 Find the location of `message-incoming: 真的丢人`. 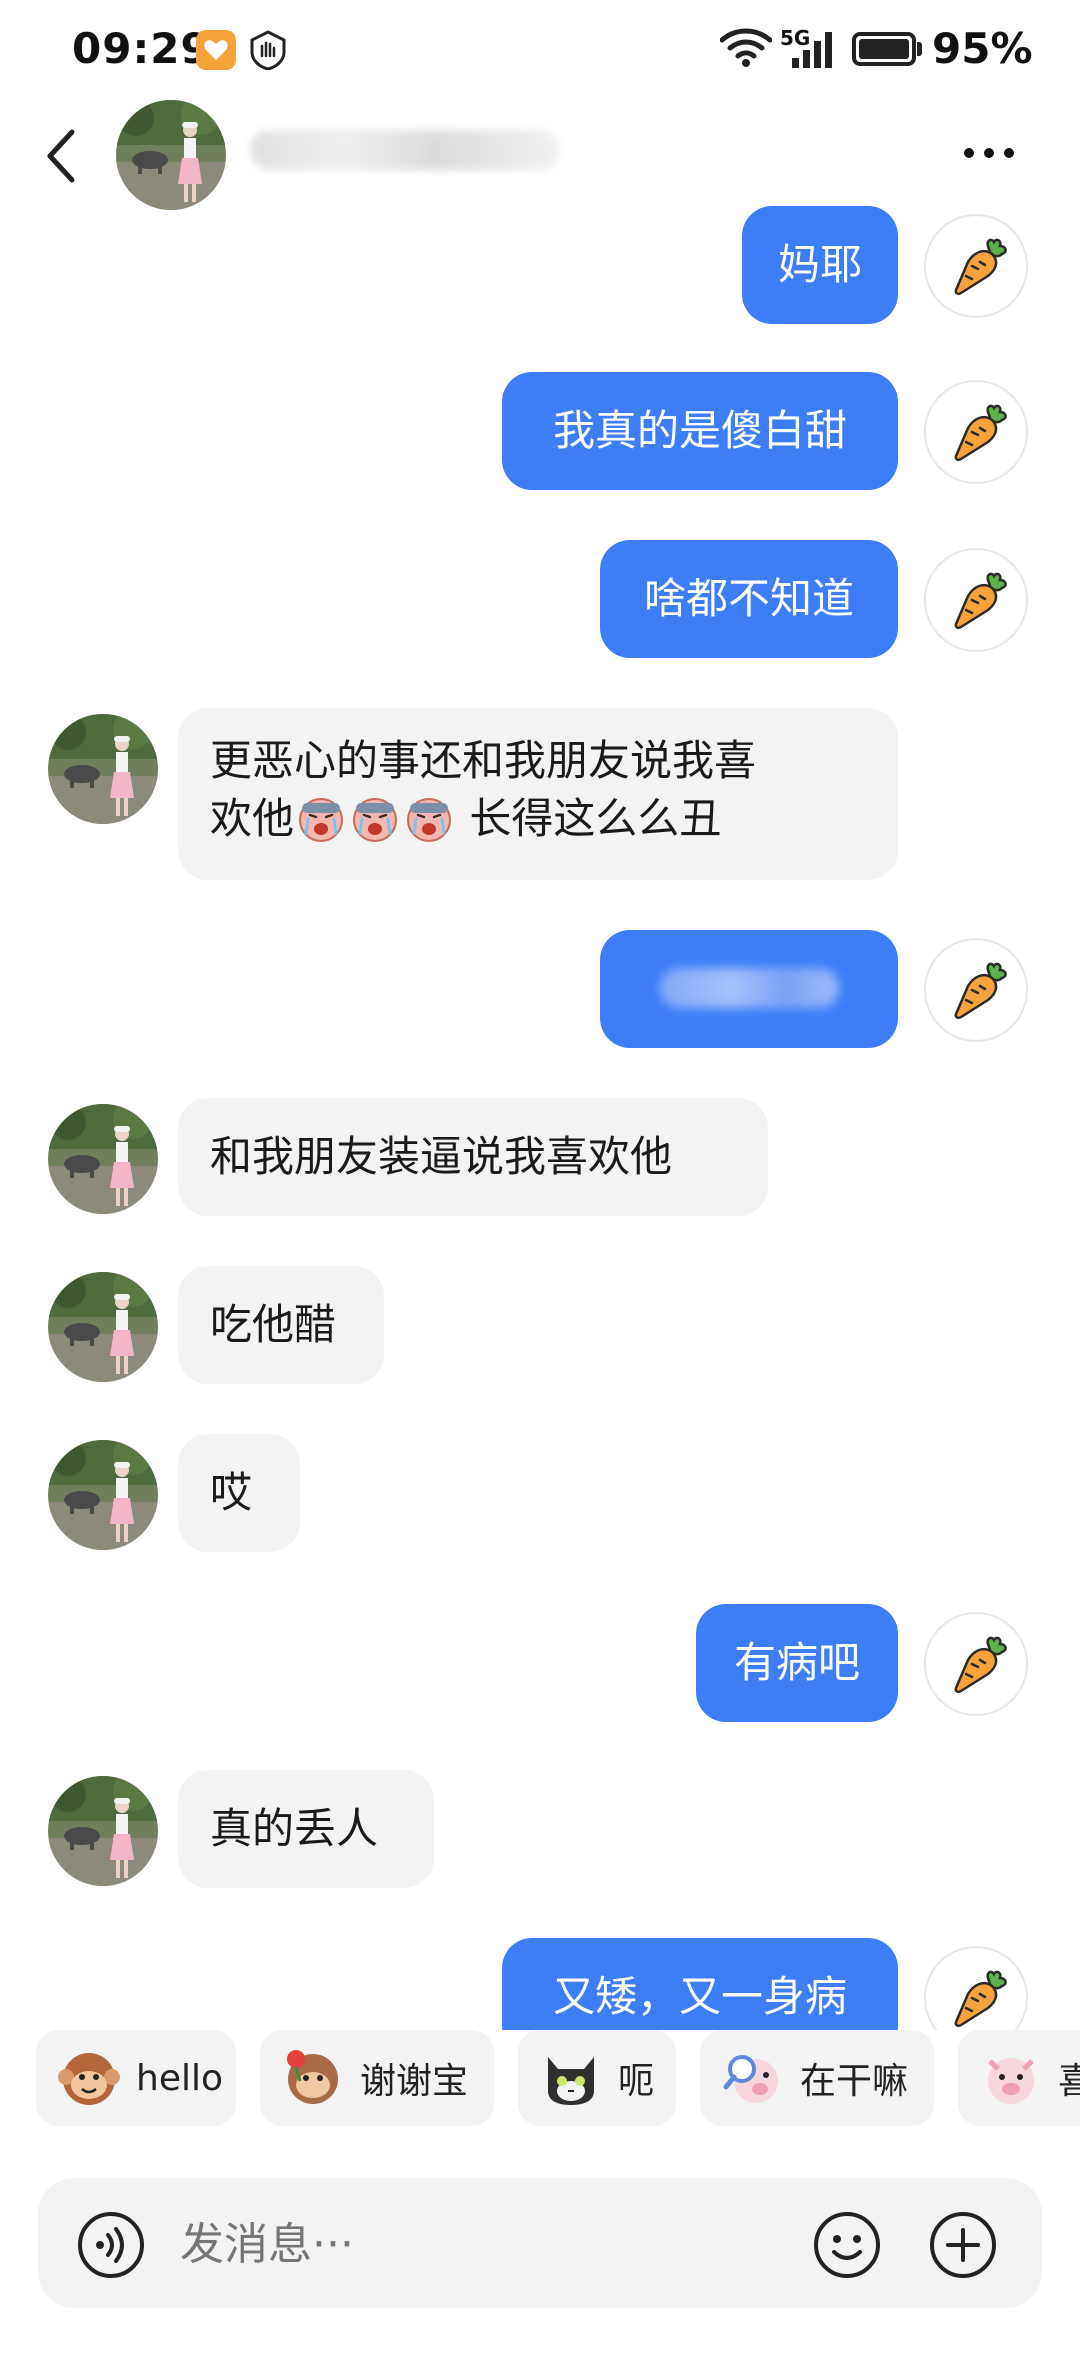

message-incoming: 真的丢人 is located at coordinates (306, 1829).